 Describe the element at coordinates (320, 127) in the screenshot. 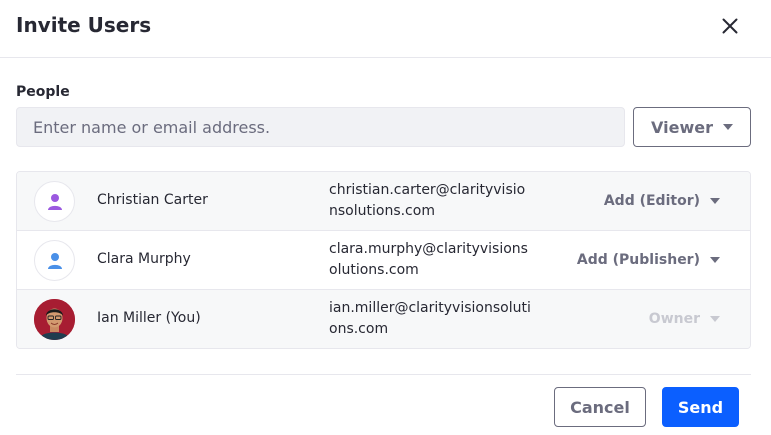

I see `people-search-input` at that location.